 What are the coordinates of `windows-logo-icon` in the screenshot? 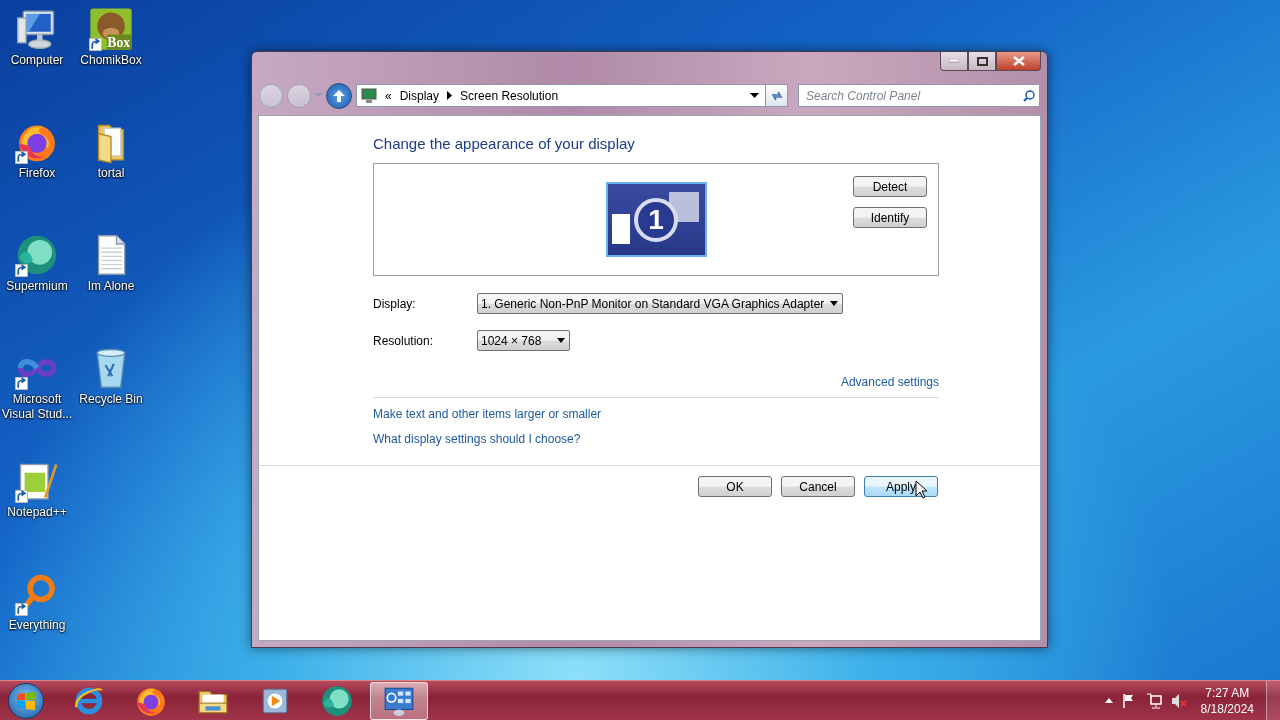 It's located at (26, 700).